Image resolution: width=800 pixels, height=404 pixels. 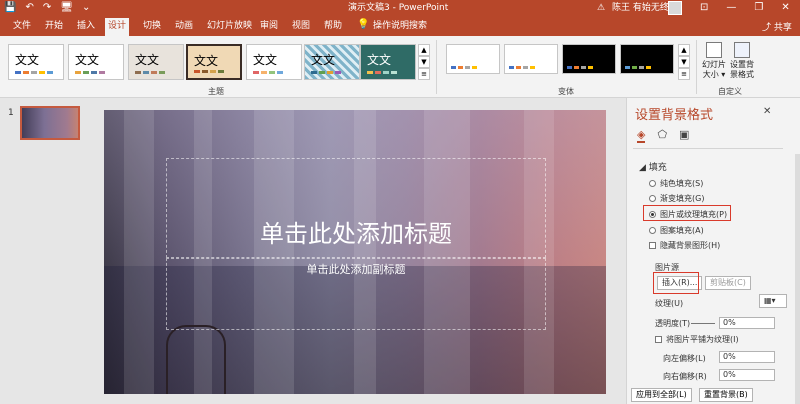 What do you see at coordinates (682, 230) in the screenshot?
I see `pattern-fill-label: 图案填充(A)` at bounding box center [682, 230].